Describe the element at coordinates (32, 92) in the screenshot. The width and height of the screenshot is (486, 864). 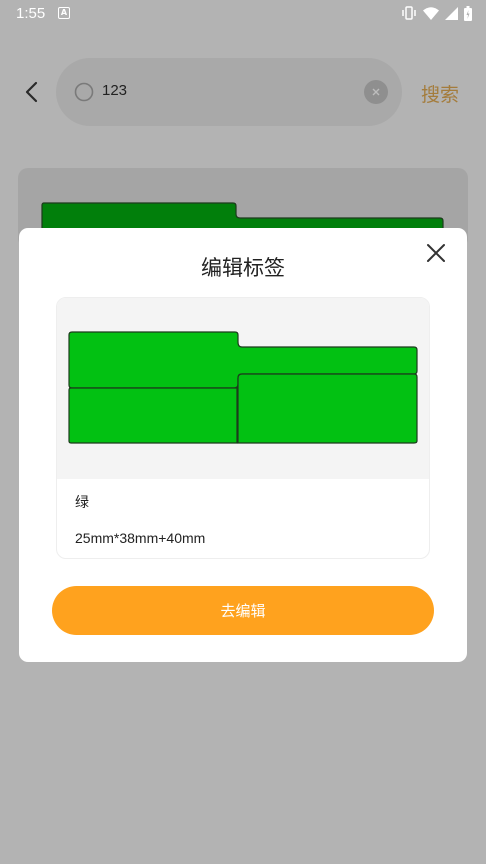
I see `back-arrow-icon` at that location.